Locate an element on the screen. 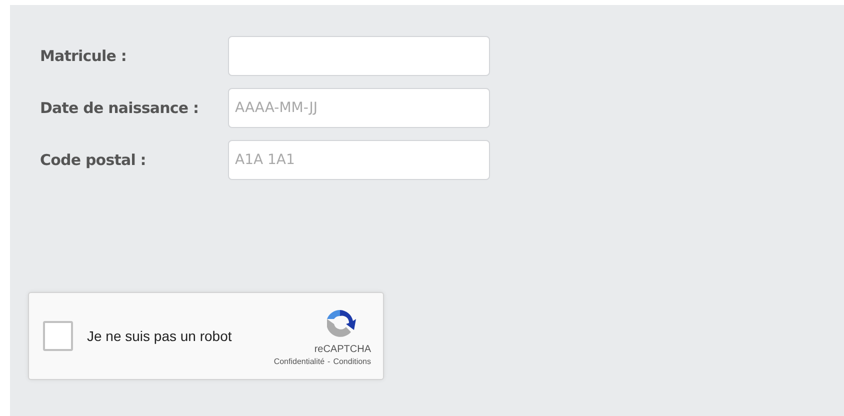  field-label: Date de naissance : is located at coordinates (120, 108).